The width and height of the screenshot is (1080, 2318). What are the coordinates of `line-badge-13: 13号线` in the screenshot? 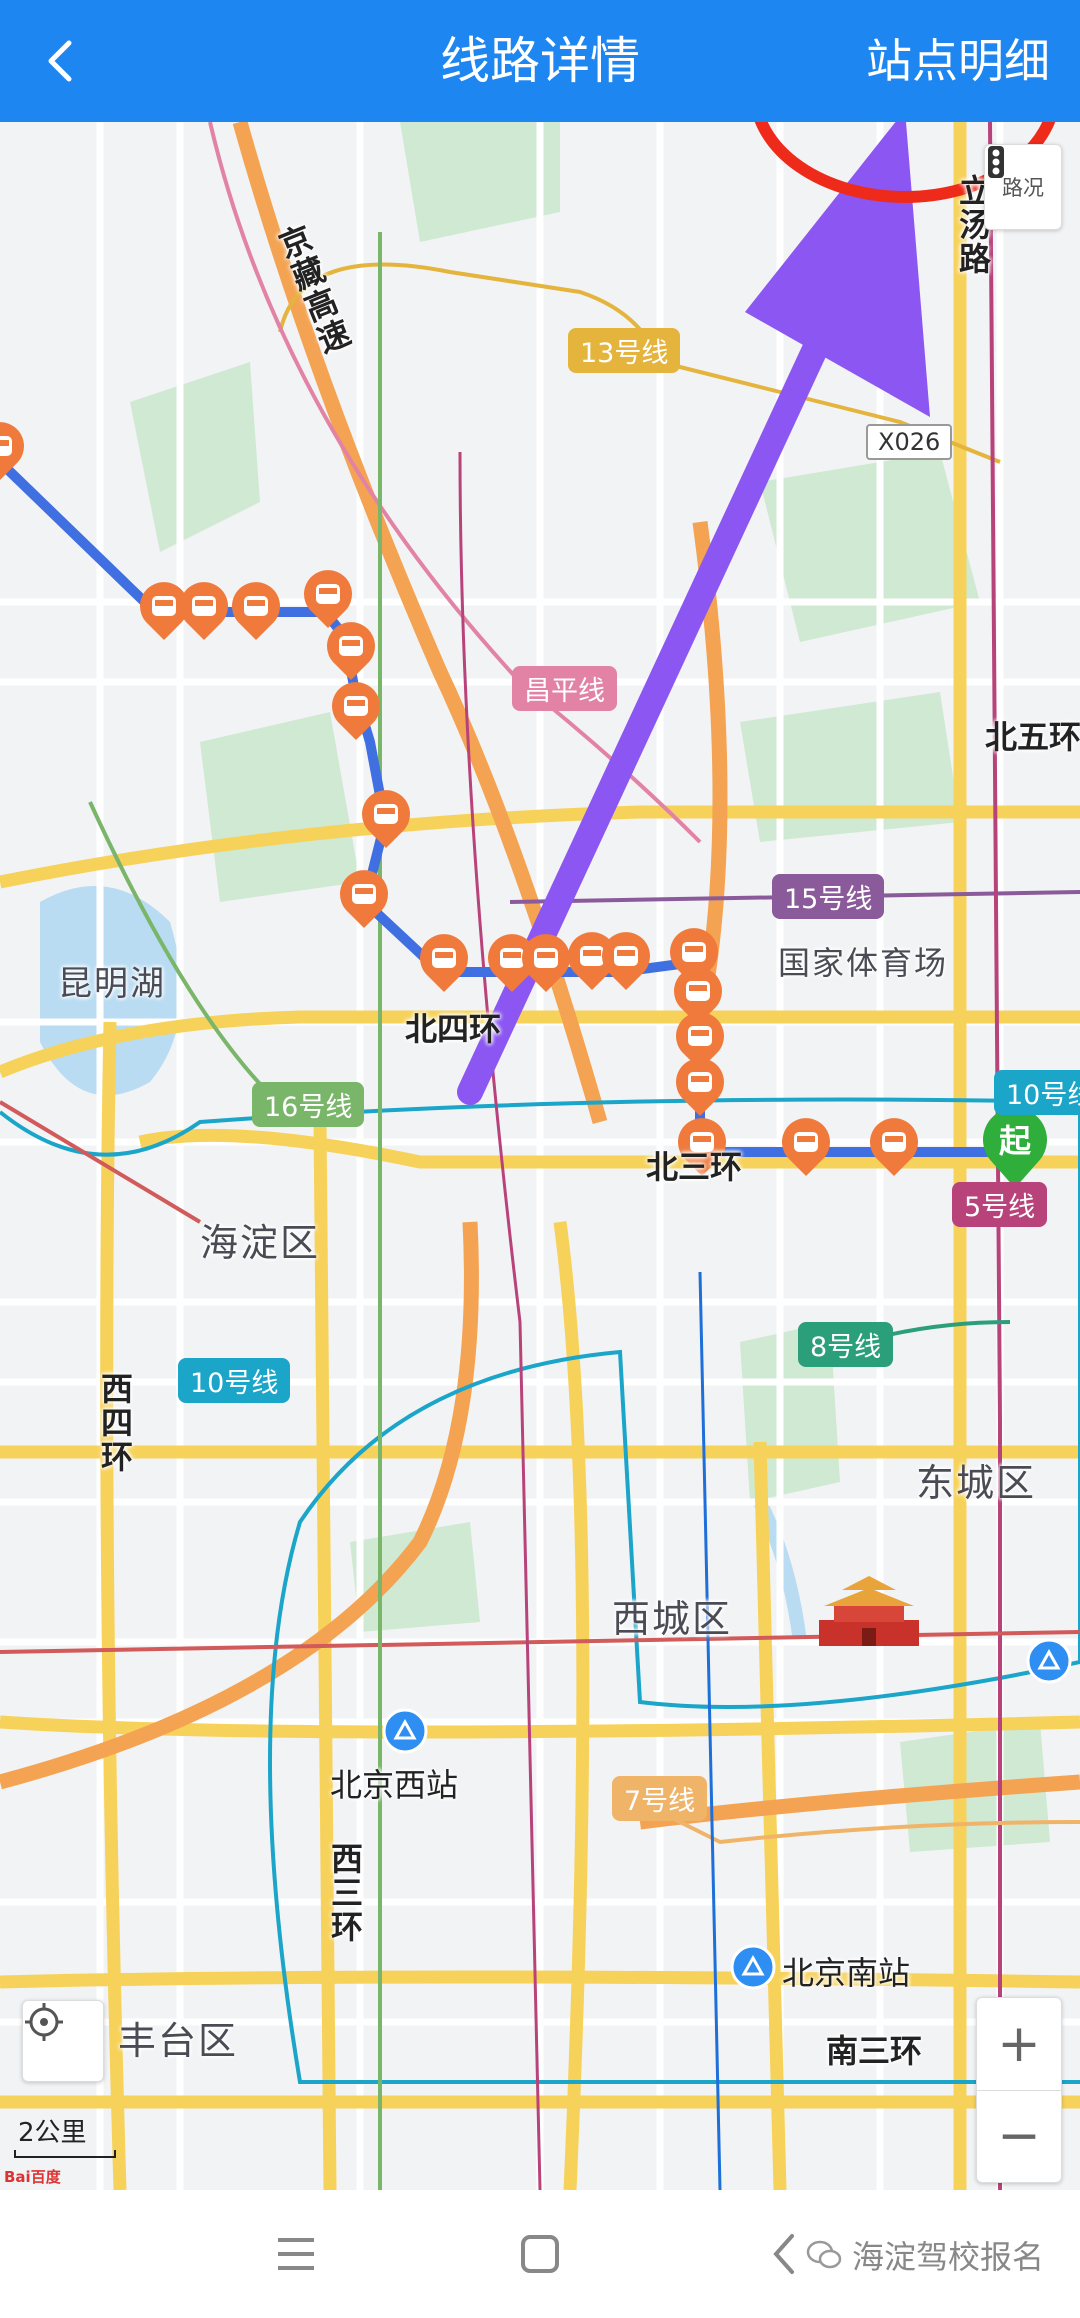 It's located at (624, 350).